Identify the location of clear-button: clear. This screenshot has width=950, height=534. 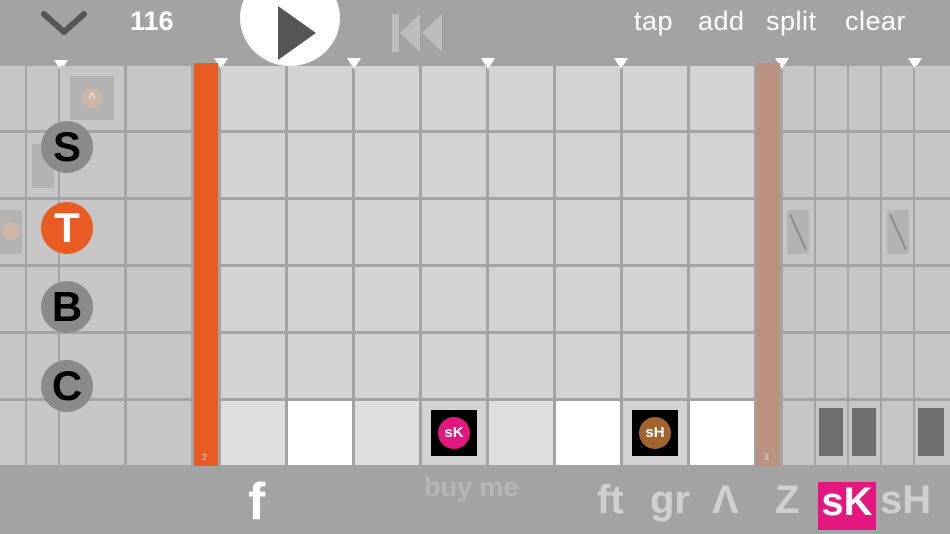
(875, 21).